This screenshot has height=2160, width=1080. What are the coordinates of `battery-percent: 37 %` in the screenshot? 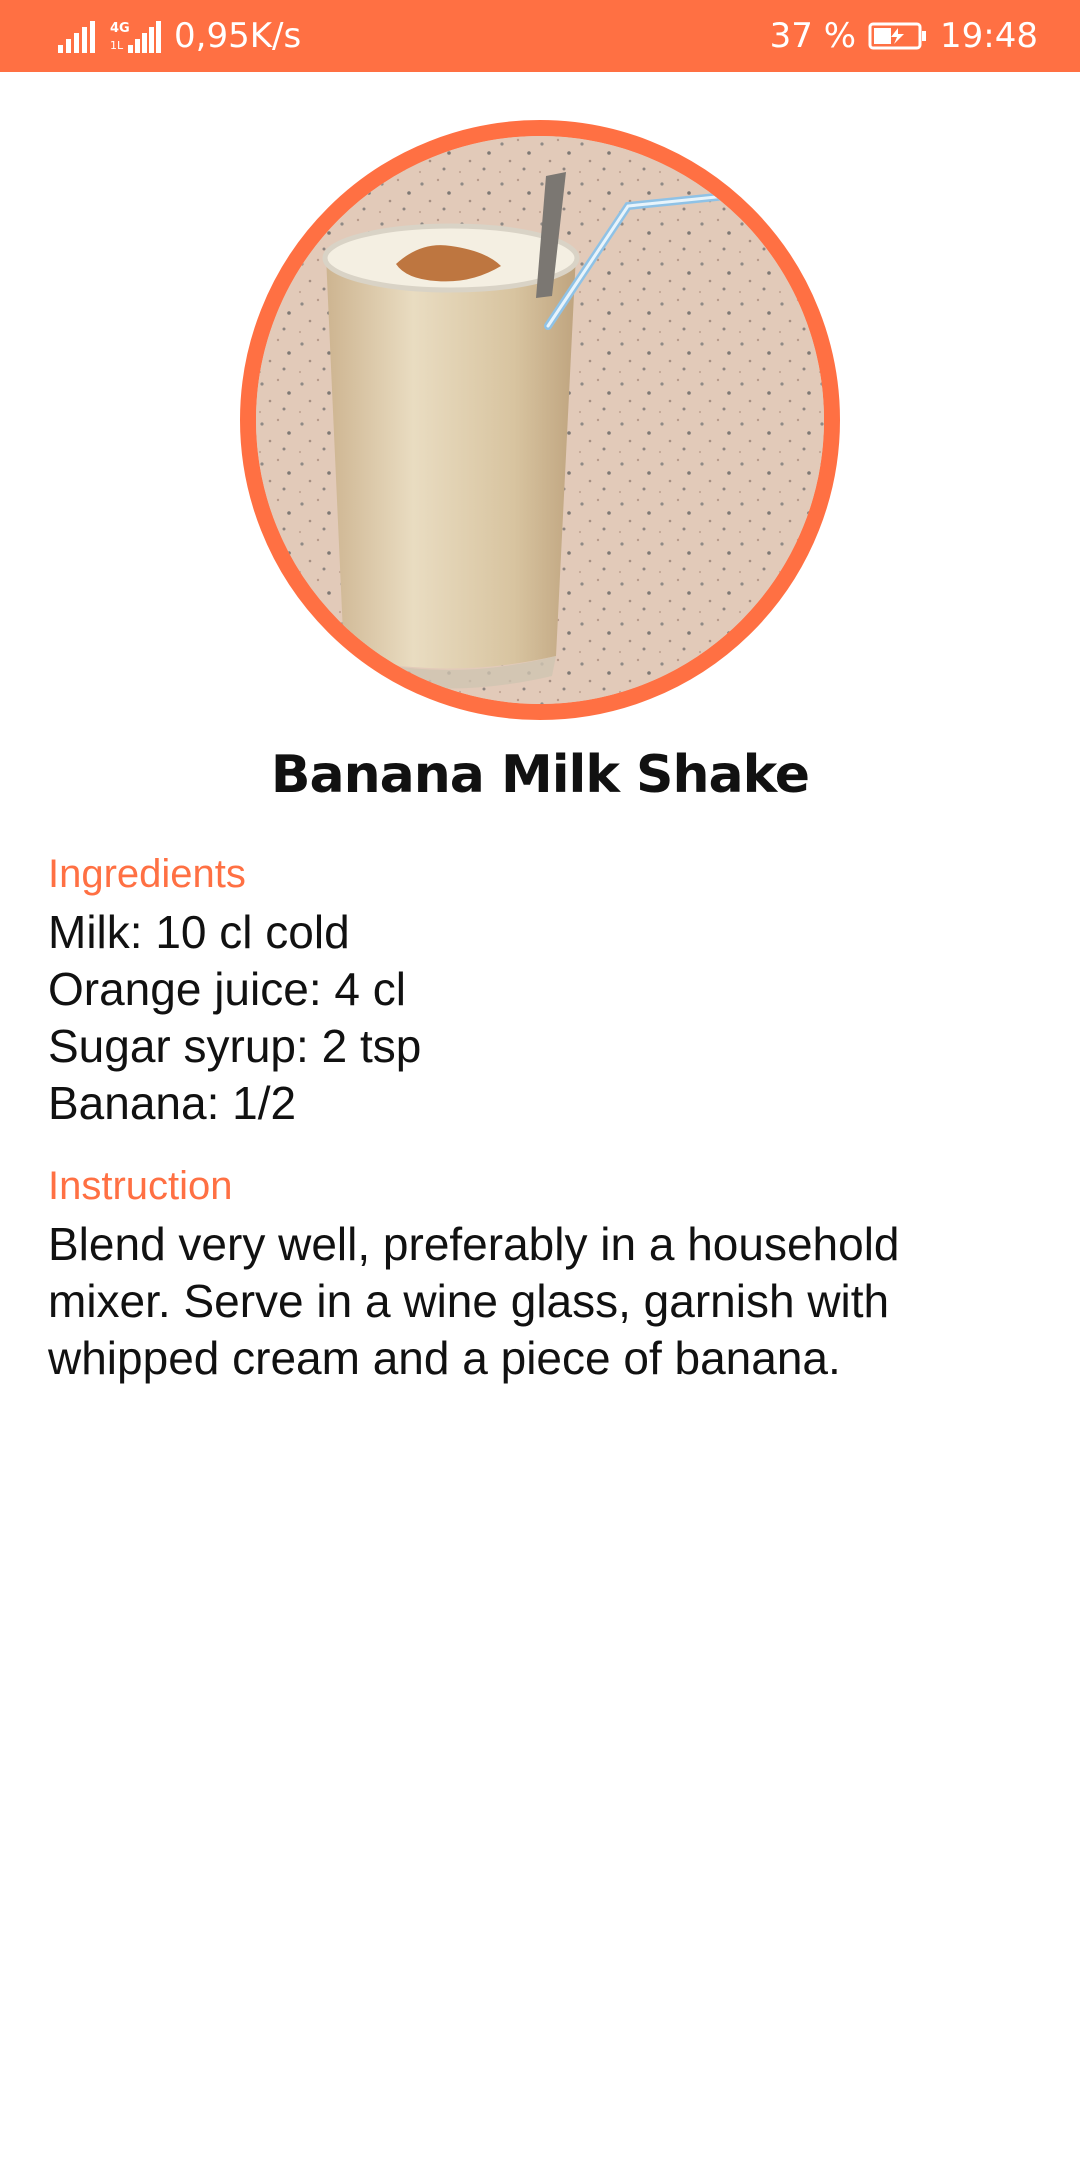 It's located at (813, 36).